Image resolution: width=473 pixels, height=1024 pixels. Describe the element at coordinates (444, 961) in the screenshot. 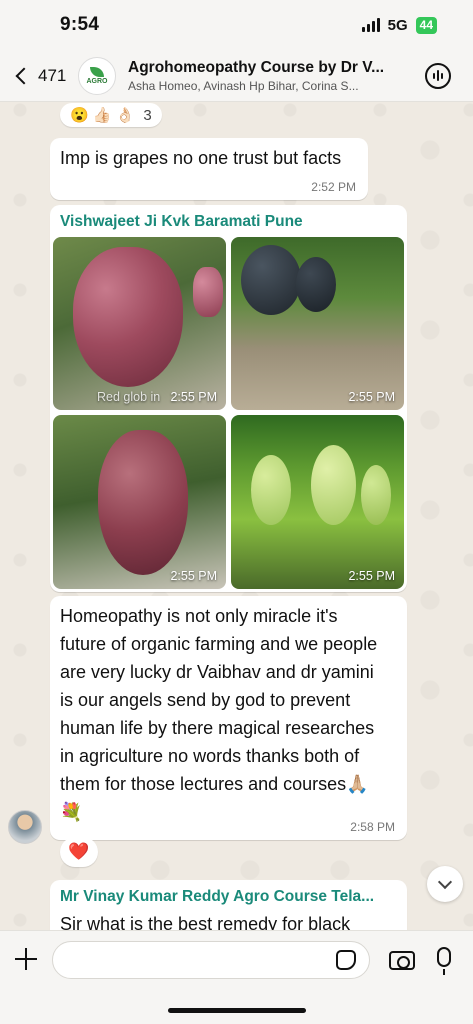

I see `microphone-icon` at that location.